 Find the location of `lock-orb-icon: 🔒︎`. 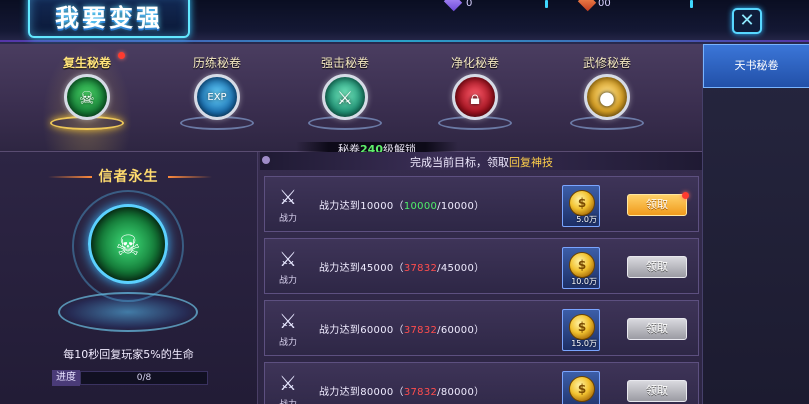

lock-orb-icon: 🔒︎ is located at coordinates (475, 97).